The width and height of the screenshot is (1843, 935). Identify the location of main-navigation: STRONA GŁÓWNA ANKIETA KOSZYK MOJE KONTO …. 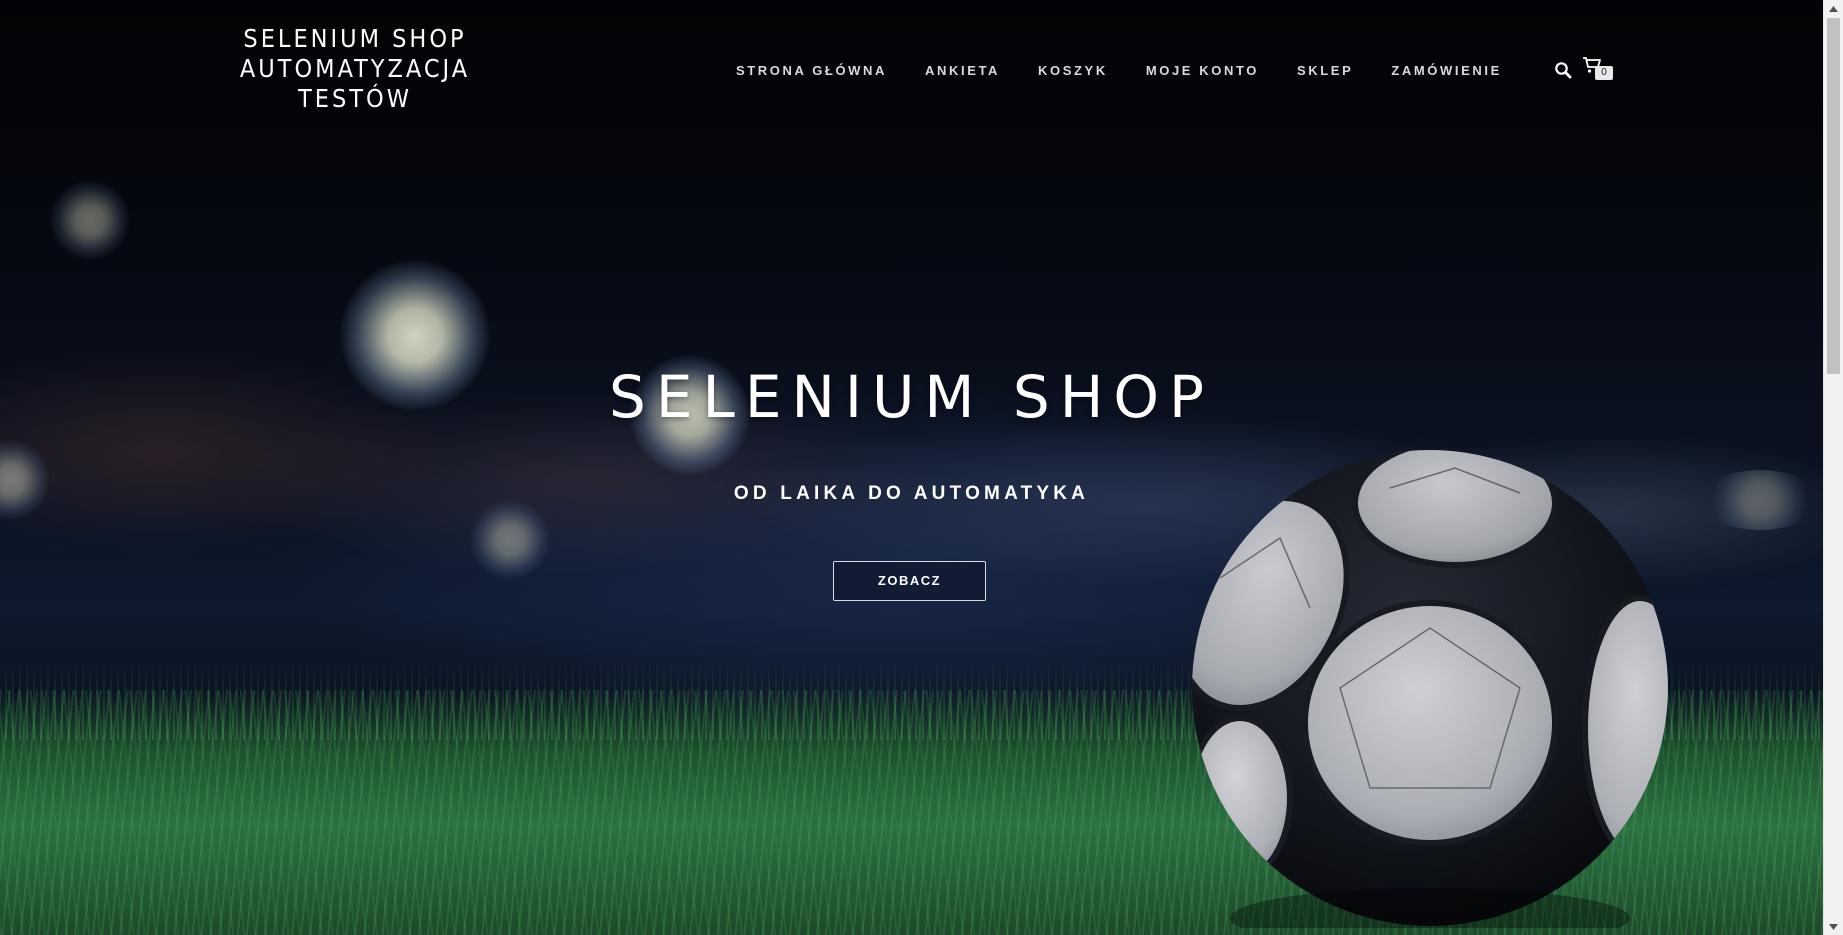
(1119, 70).